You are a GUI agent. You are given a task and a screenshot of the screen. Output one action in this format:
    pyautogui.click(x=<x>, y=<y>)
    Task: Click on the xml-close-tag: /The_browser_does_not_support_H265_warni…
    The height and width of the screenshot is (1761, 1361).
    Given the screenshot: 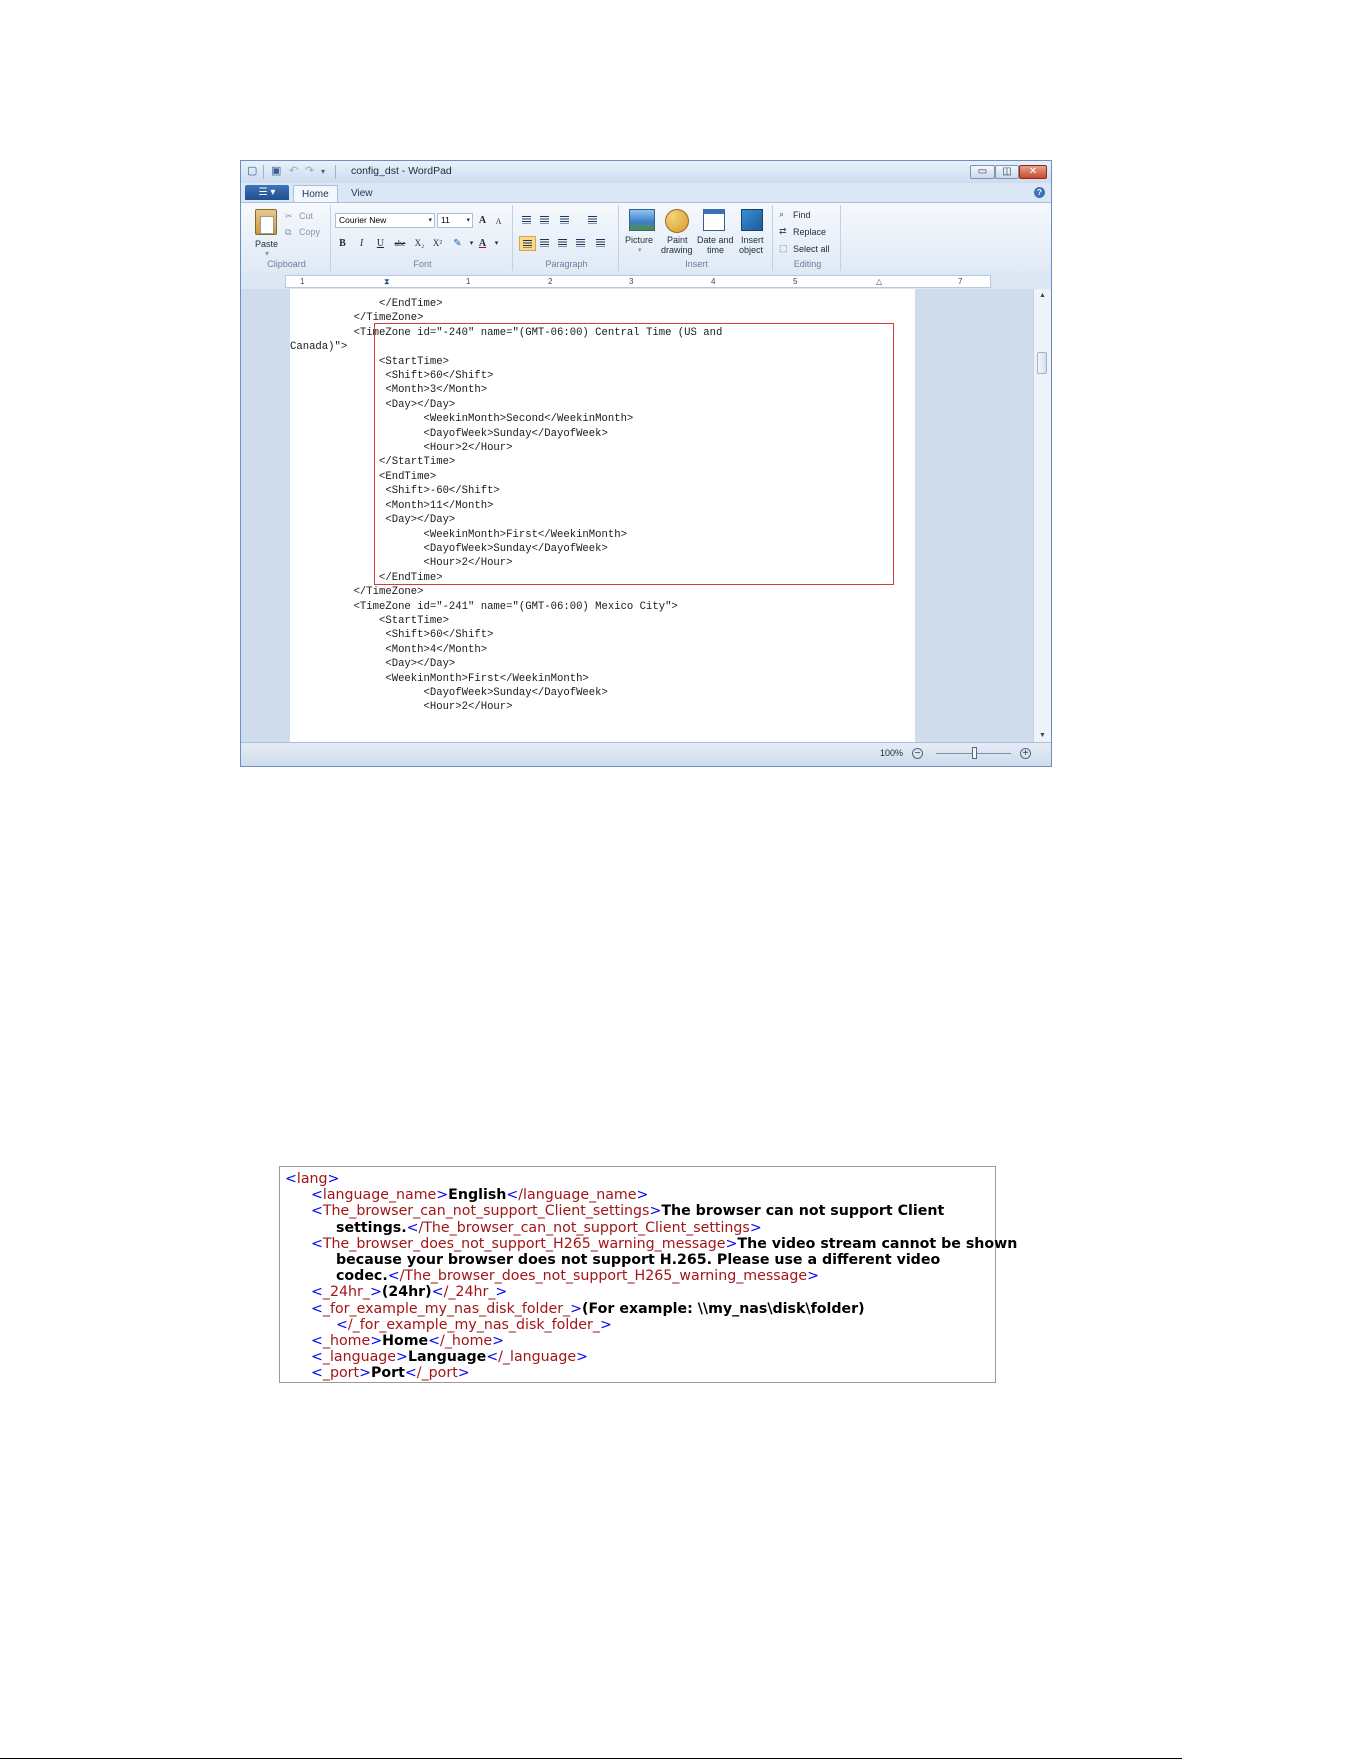 What is the action you would take?
    pyautogui.click(x=603, y=1276)
    